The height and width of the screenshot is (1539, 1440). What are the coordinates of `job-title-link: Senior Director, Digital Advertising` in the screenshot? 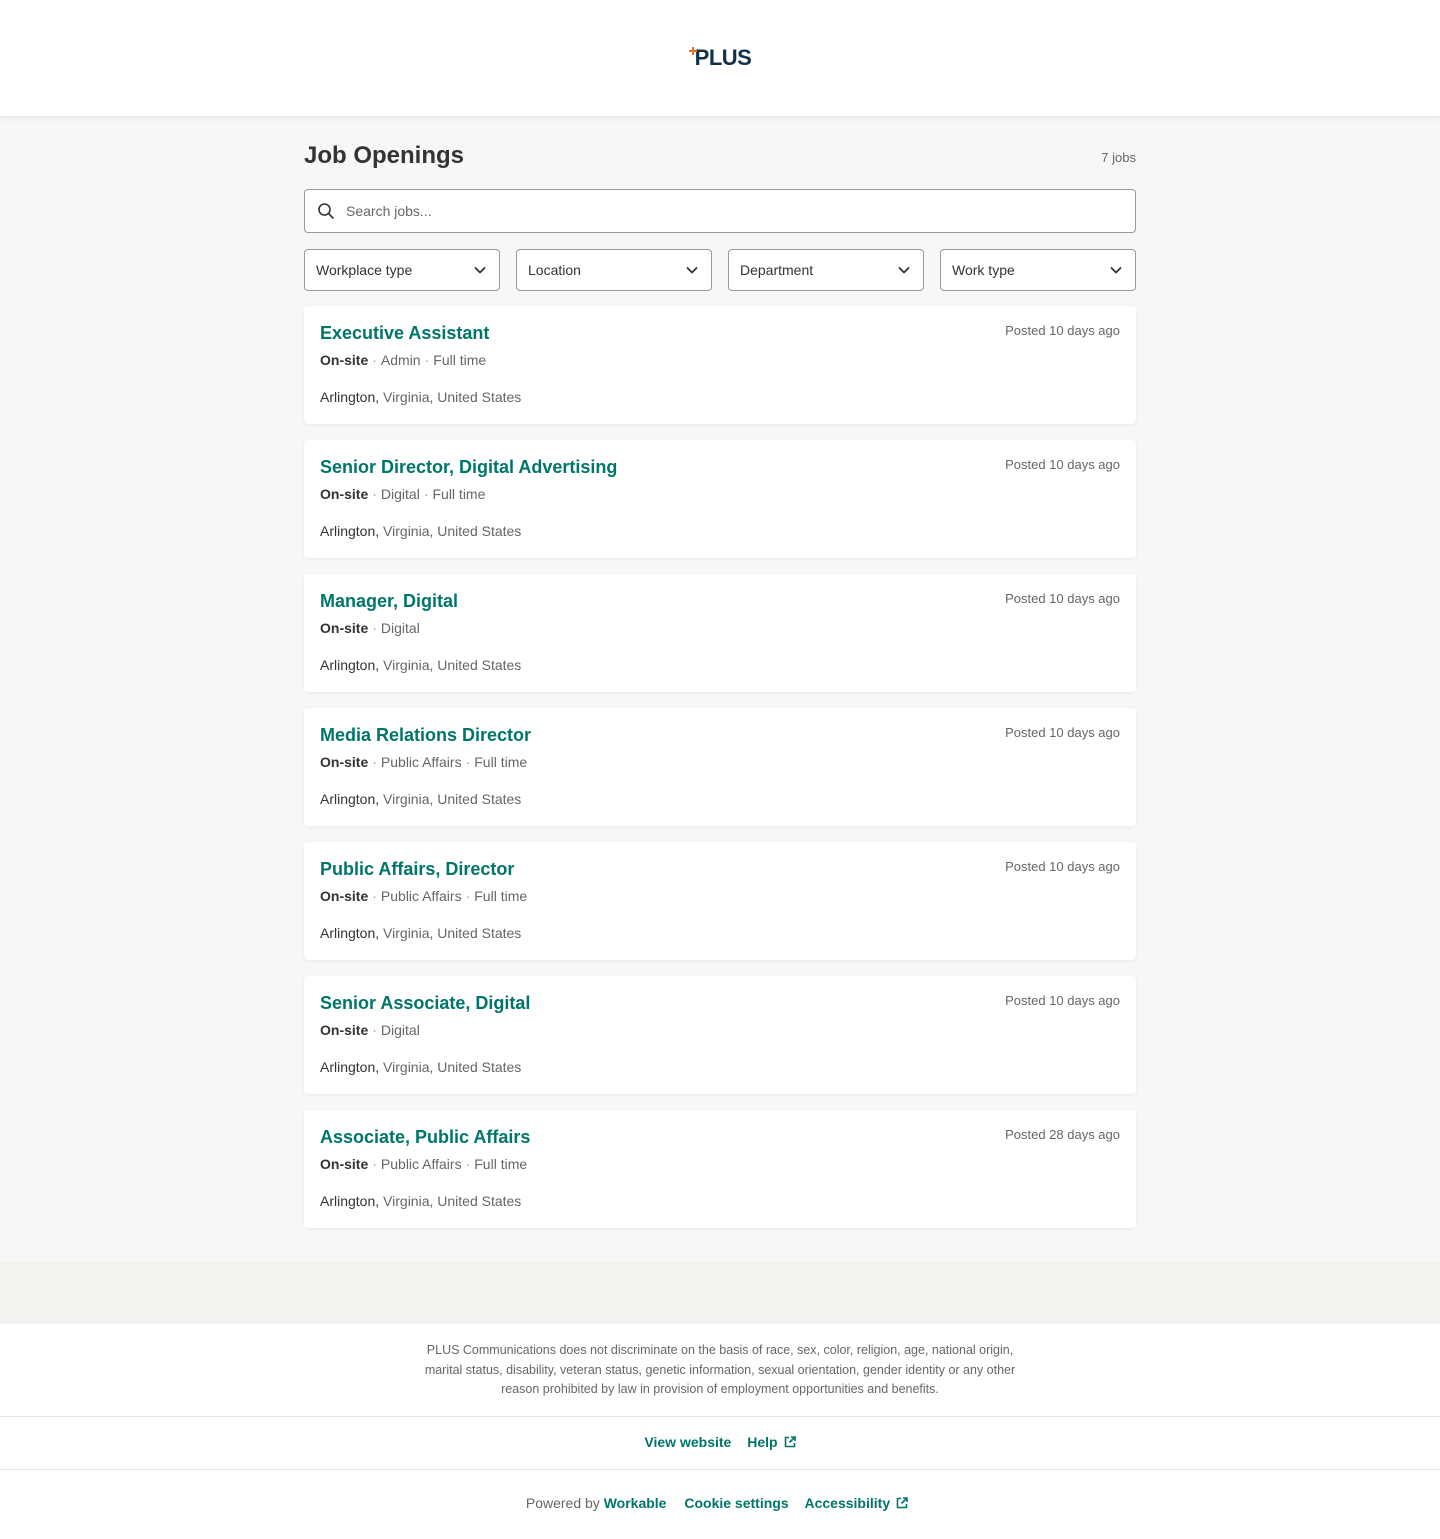 It's located at (468, 467).